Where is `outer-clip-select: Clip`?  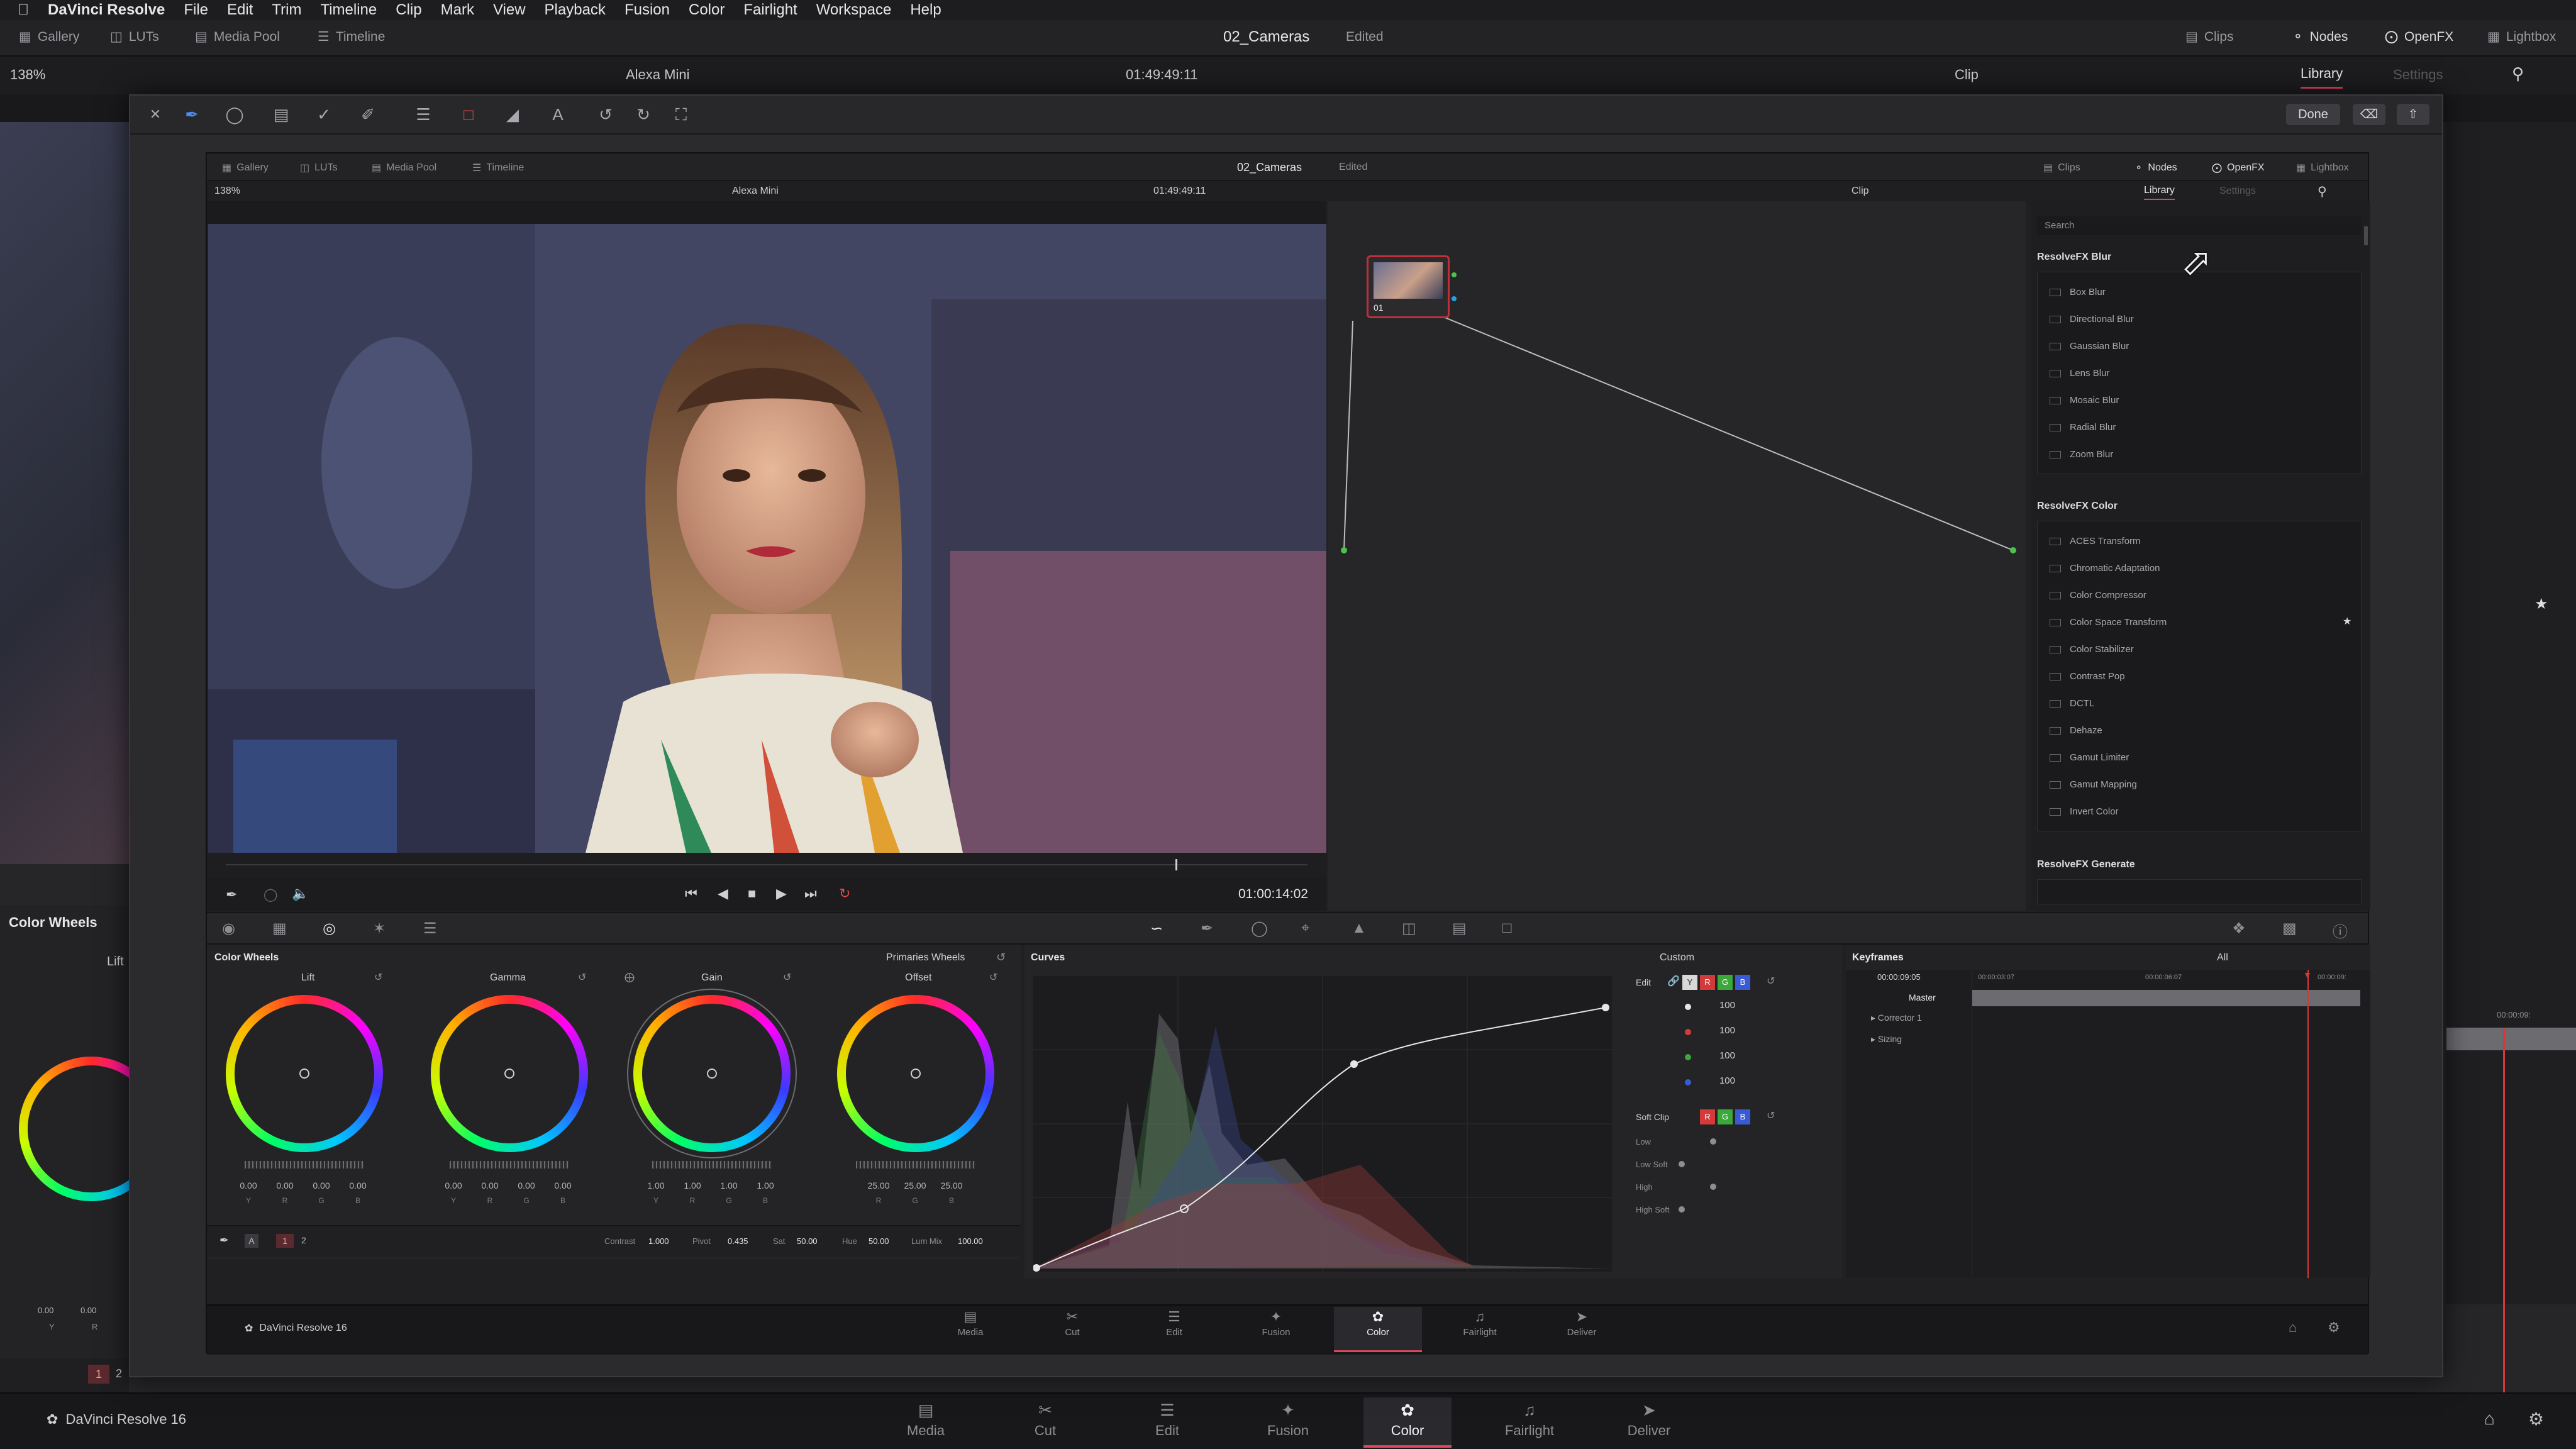
outer-clip-select: Clip is located at coordinates (1967, 75).